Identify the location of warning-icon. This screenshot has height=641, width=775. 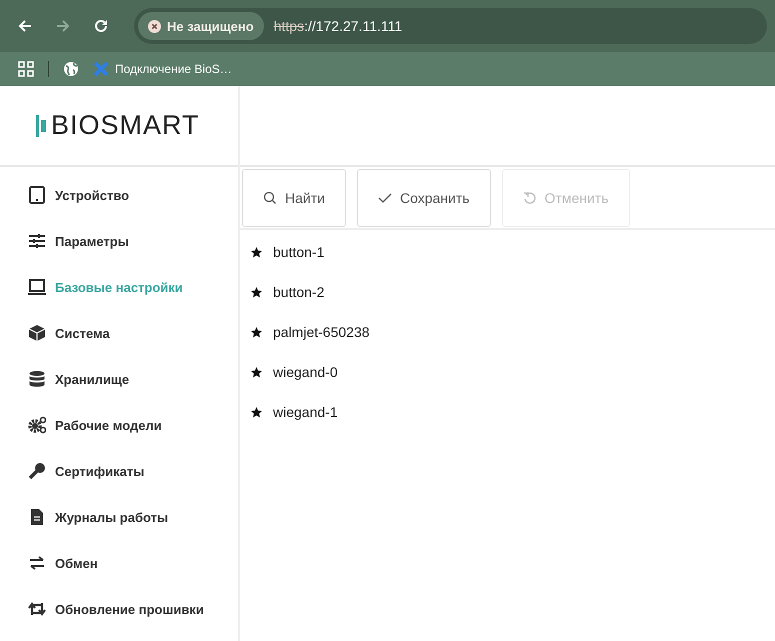
(154, 26).